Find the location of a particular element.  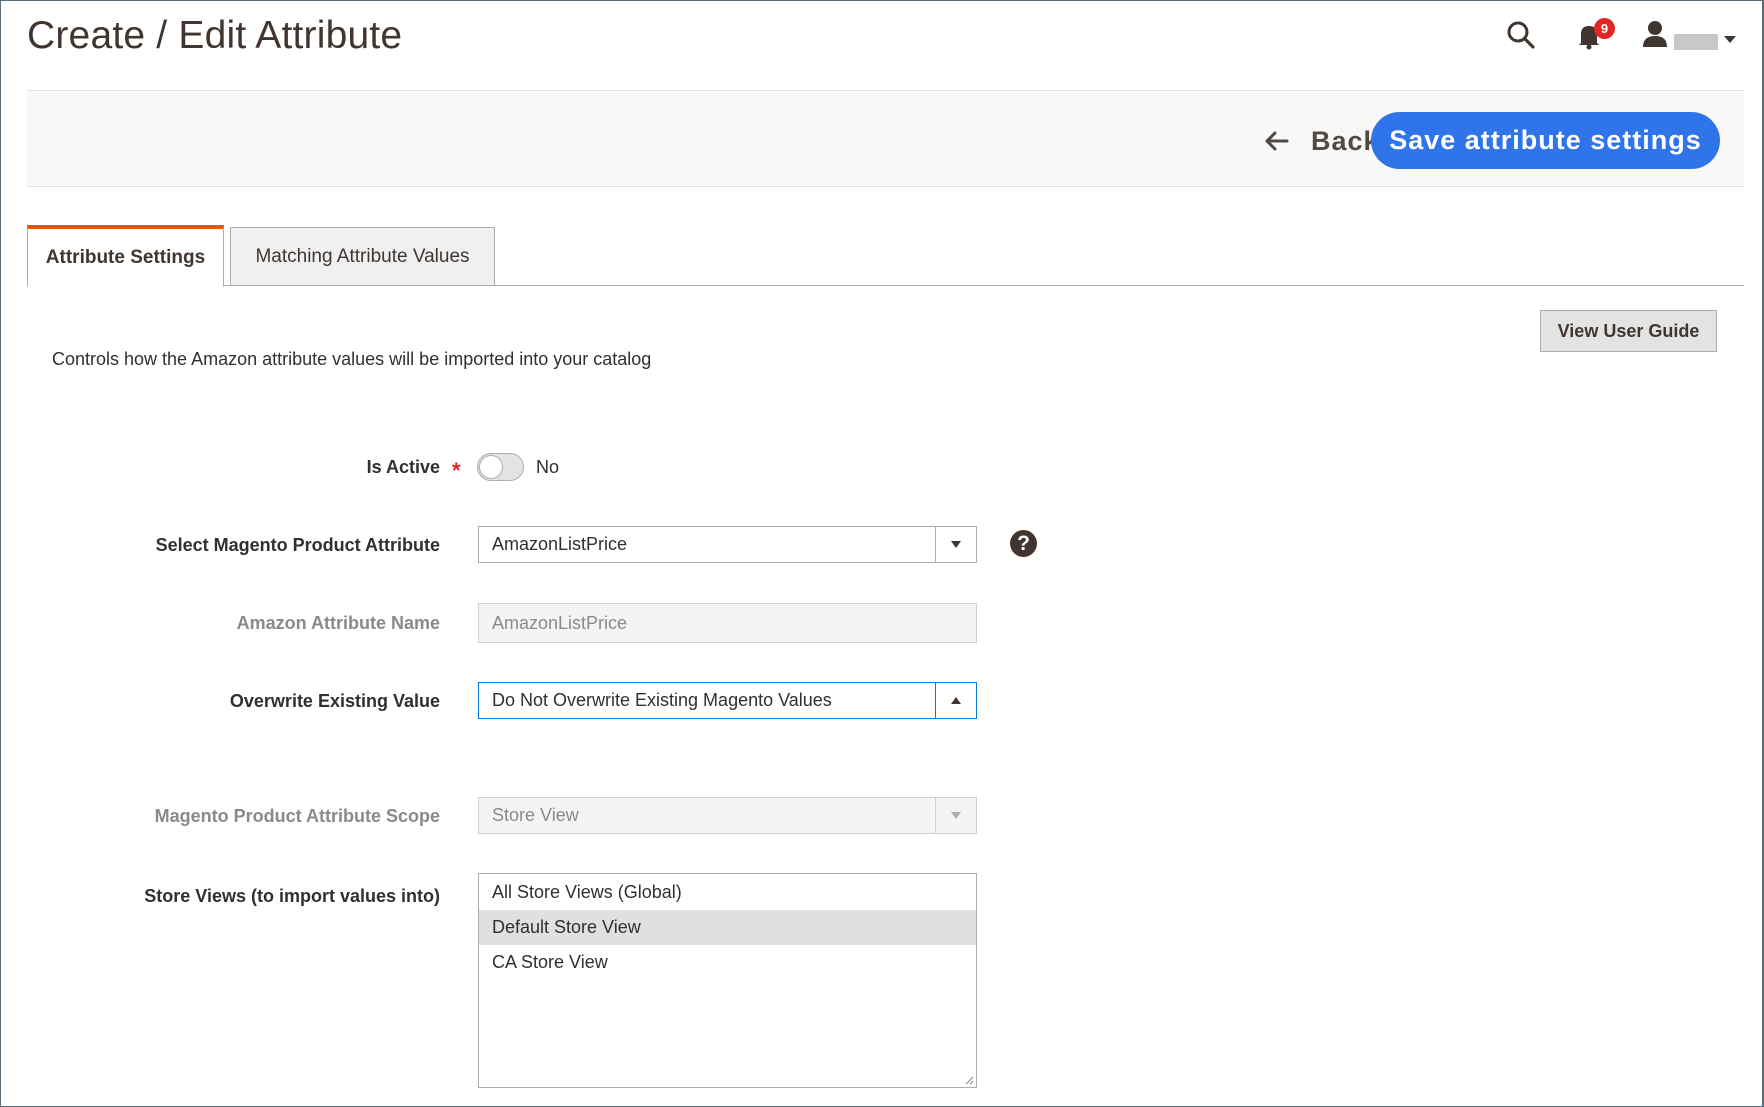

help-icon: ? is located at coordinates (1023, 543).